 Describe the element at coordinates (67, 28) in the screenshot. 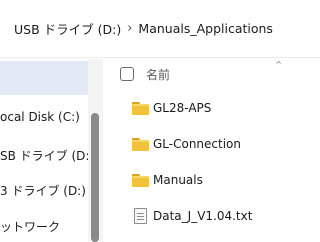

I see `breadcrumb-drive: USB ドライブ (D:)` at that location.